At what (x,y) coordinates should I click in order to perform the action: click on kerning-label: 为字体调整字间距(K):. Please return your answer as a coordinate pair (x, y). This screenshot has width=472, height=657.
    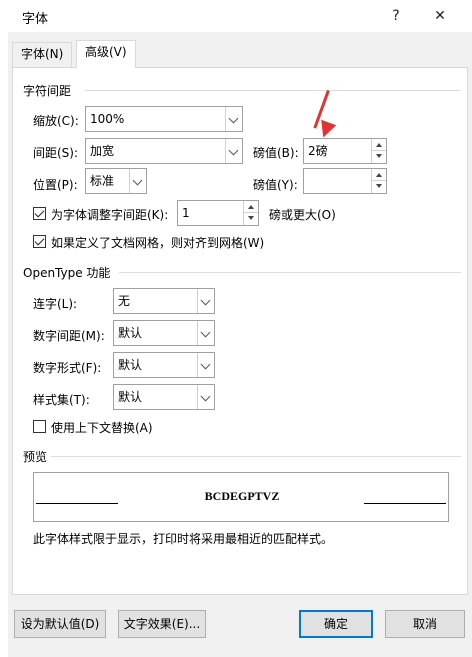
    Looking at the image, I should click on (110, 215).